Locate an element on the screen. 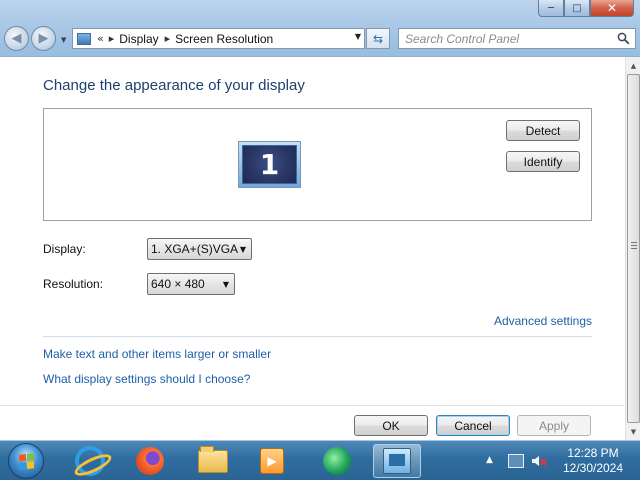 Image resolution: width=640 pixels, height=480 pixels. address-bar: « ▸ Display ▸ Screen Resolution ▼ is located at coordinates (218, 38).